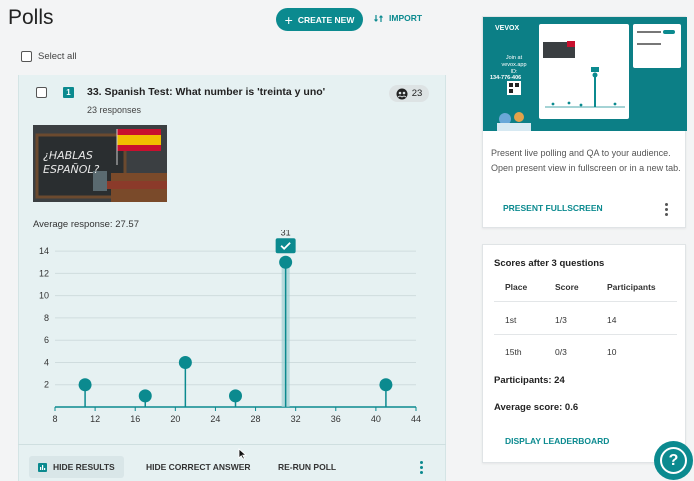 This screenshot has width=694, height=481. What do you see at coordinates (612, 320) in the screenshot?
I see `scores-row-participants: 14` at bounding box center [612, 320].